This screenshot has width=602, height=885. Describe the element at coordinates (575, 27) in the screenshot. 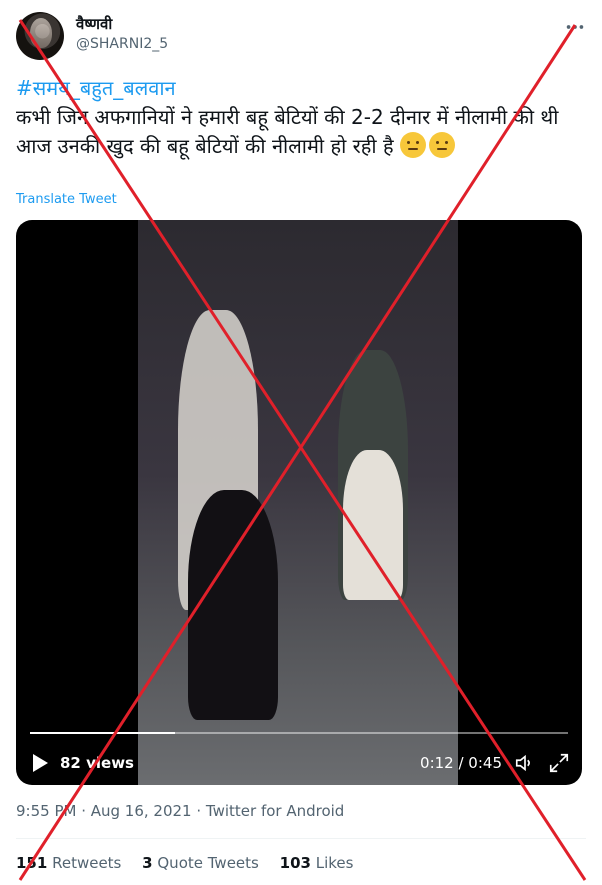

I see `more-icon` at that location.